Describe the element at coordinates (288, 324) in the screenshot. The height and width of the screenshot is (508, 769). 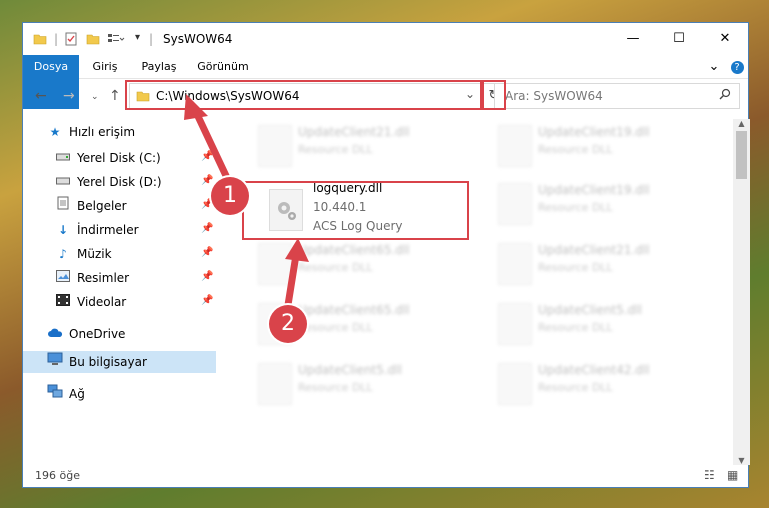
I see `callout-badge-2: 2` at that location.